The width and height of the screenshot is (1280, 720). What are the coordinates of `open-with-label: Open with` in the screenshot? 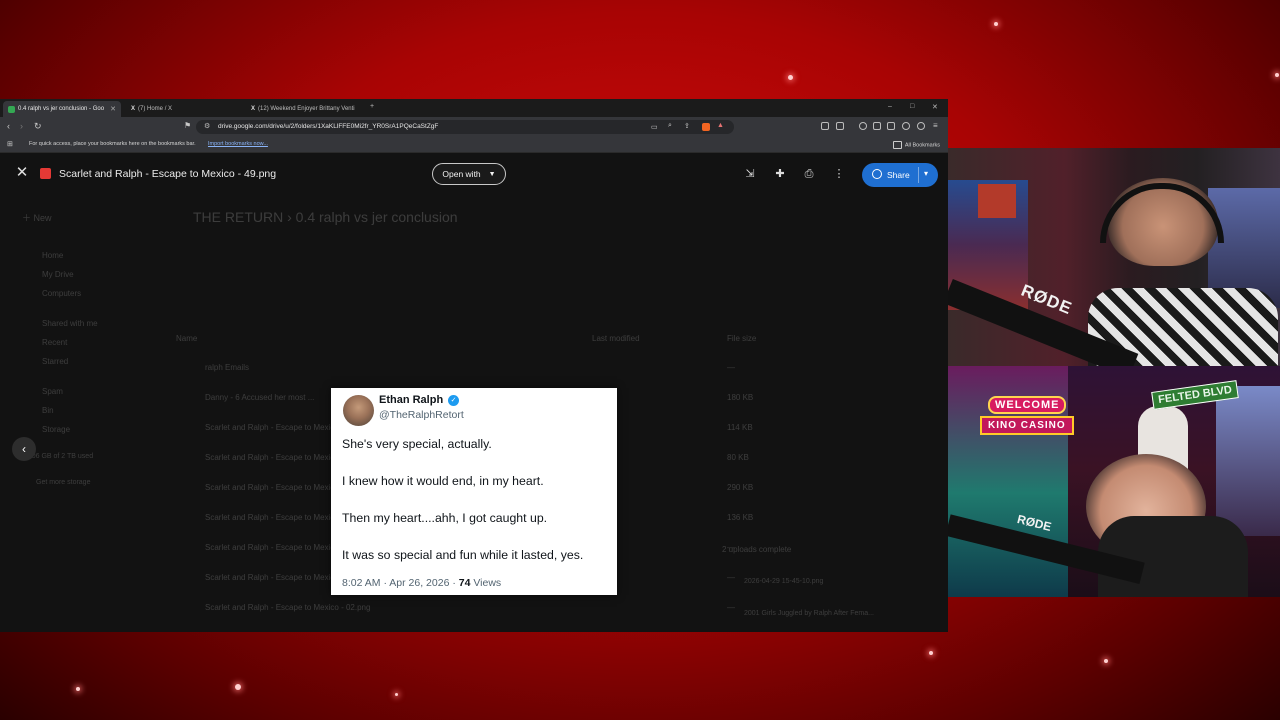 It's located at (461, 174).